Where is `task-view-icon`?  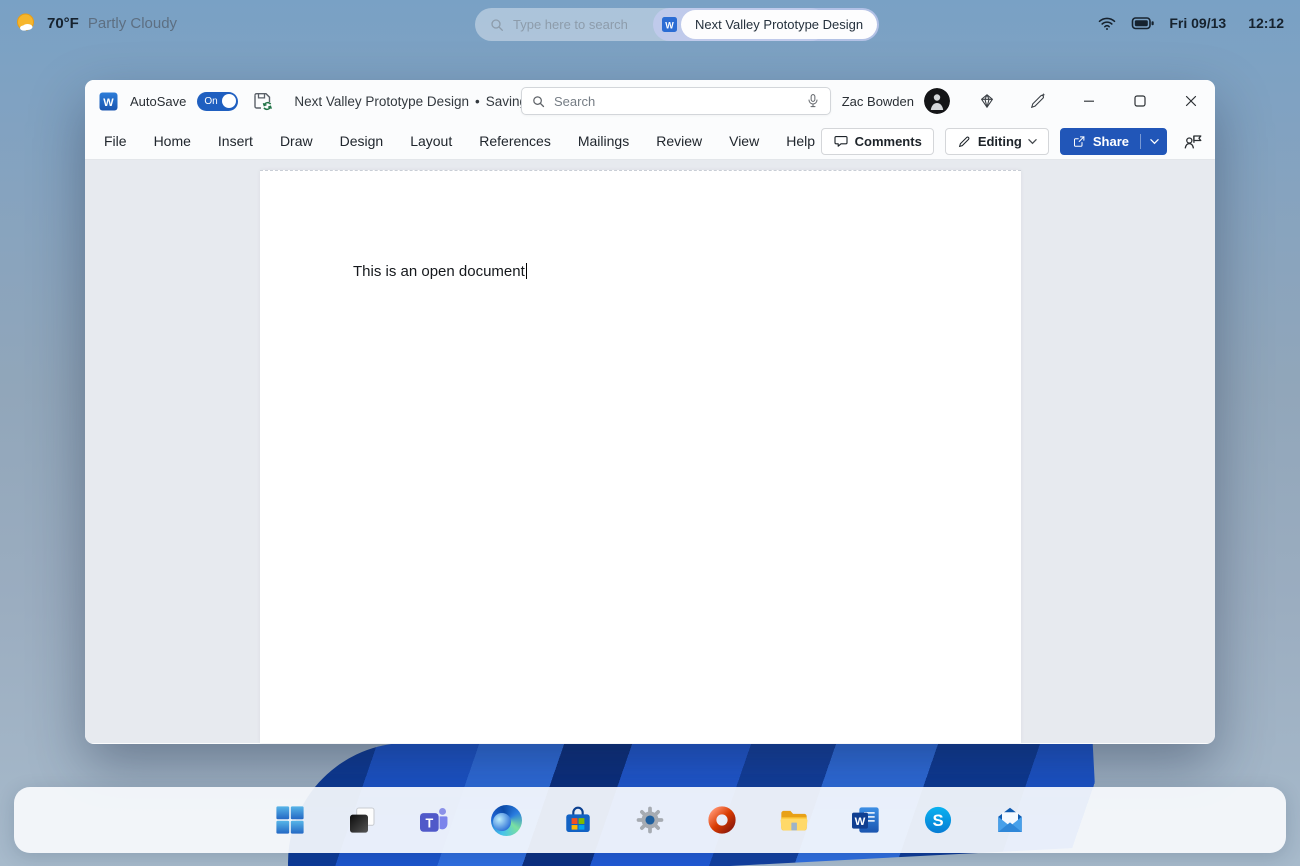 task-view-icon is located at coordinates (362, 820).